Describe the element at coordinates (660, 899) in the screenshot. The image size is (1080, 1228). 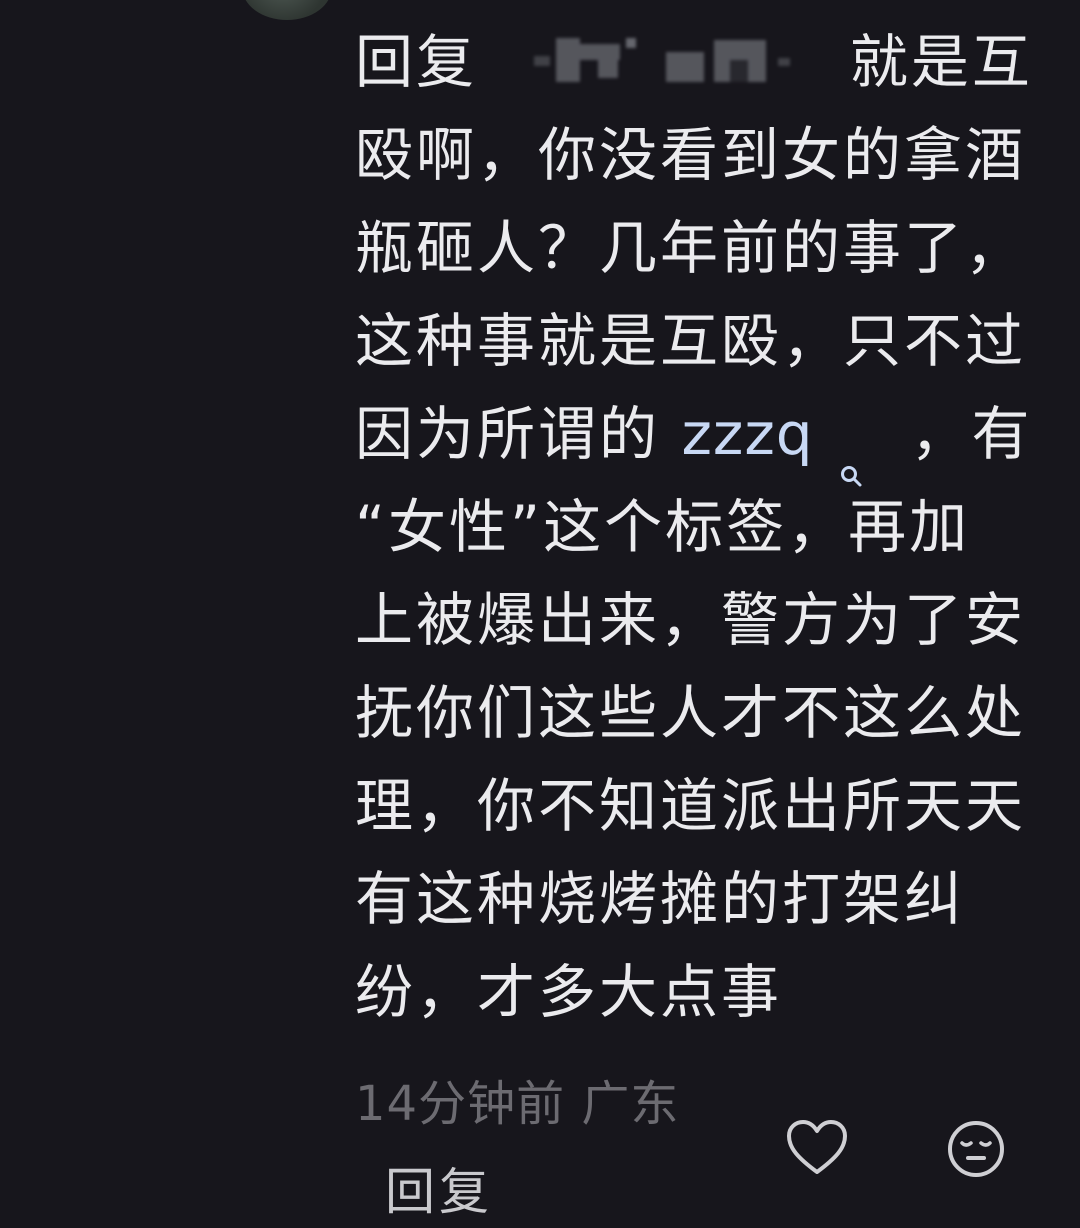
I see `comment-line: 有这种烧烤摊的打架纠` at that location.